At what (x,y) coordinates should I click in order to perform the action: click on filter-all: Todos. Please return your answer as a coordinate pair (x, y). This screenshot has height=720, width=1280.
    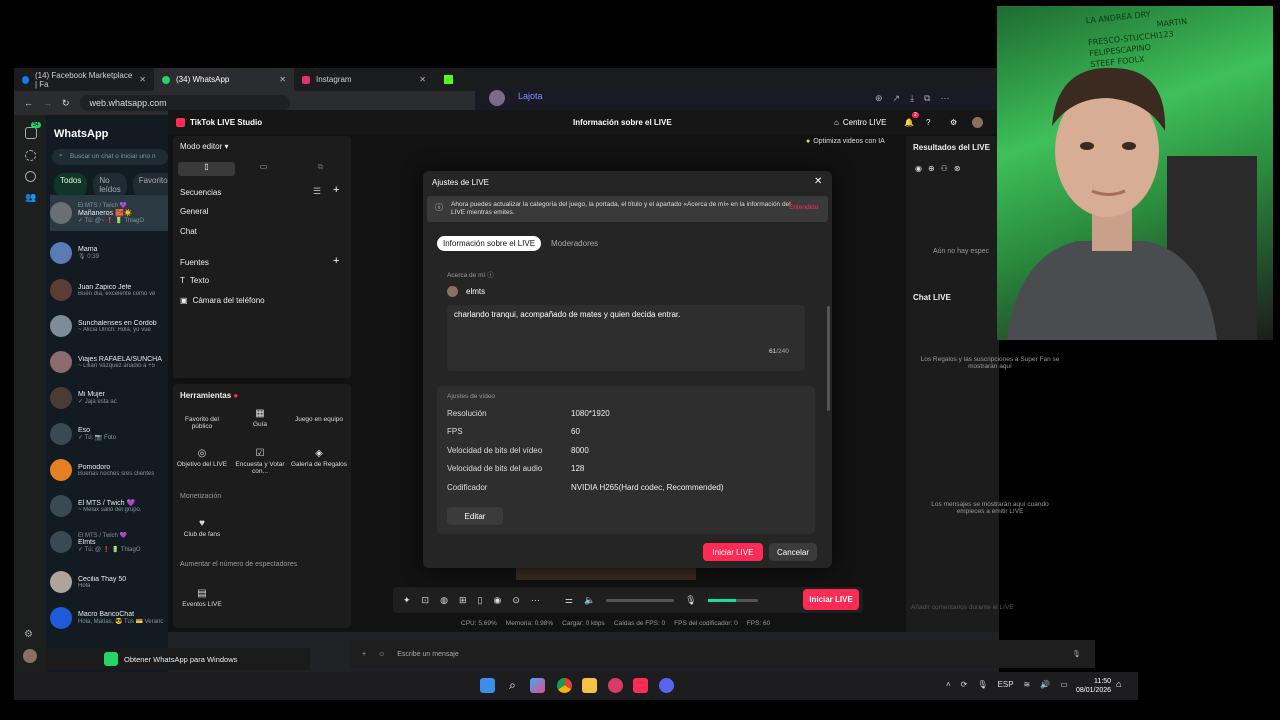
    Looking at the image, I should click on (71, 185).